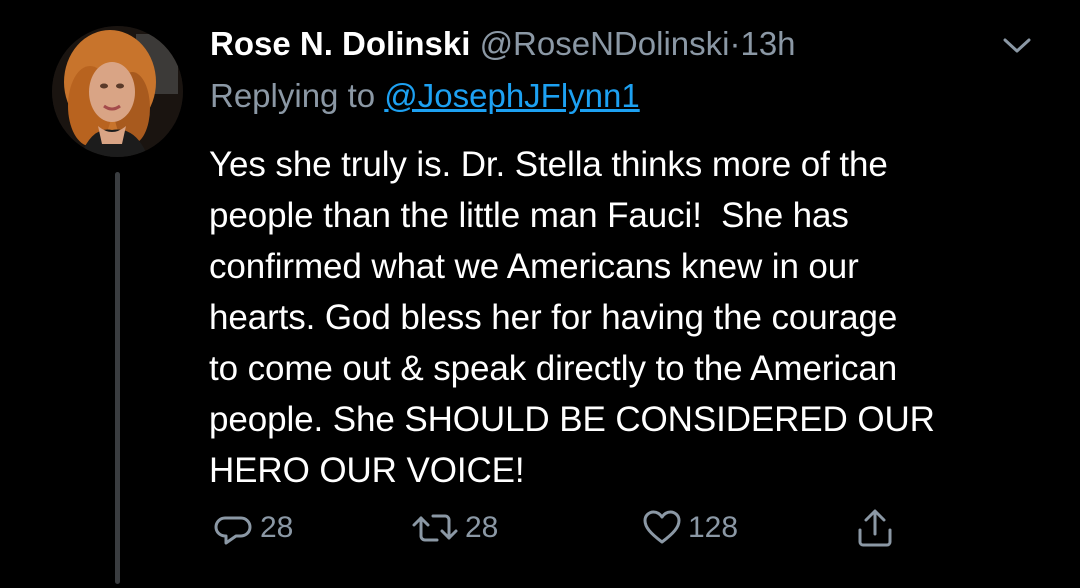 The width and height of the screenshot is (1080, 588). I want to click on tweet-actions: 28 28 128, so click(540, 530).